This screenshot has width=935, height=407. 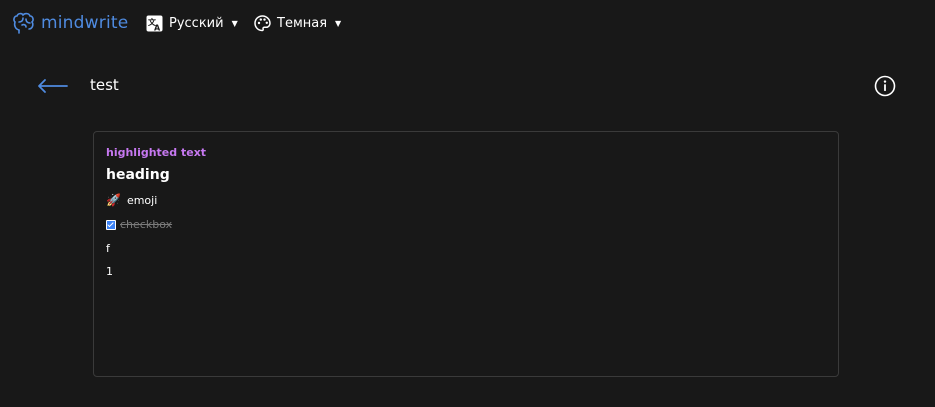 I want to click on info-button, so click(x=885, y=86).